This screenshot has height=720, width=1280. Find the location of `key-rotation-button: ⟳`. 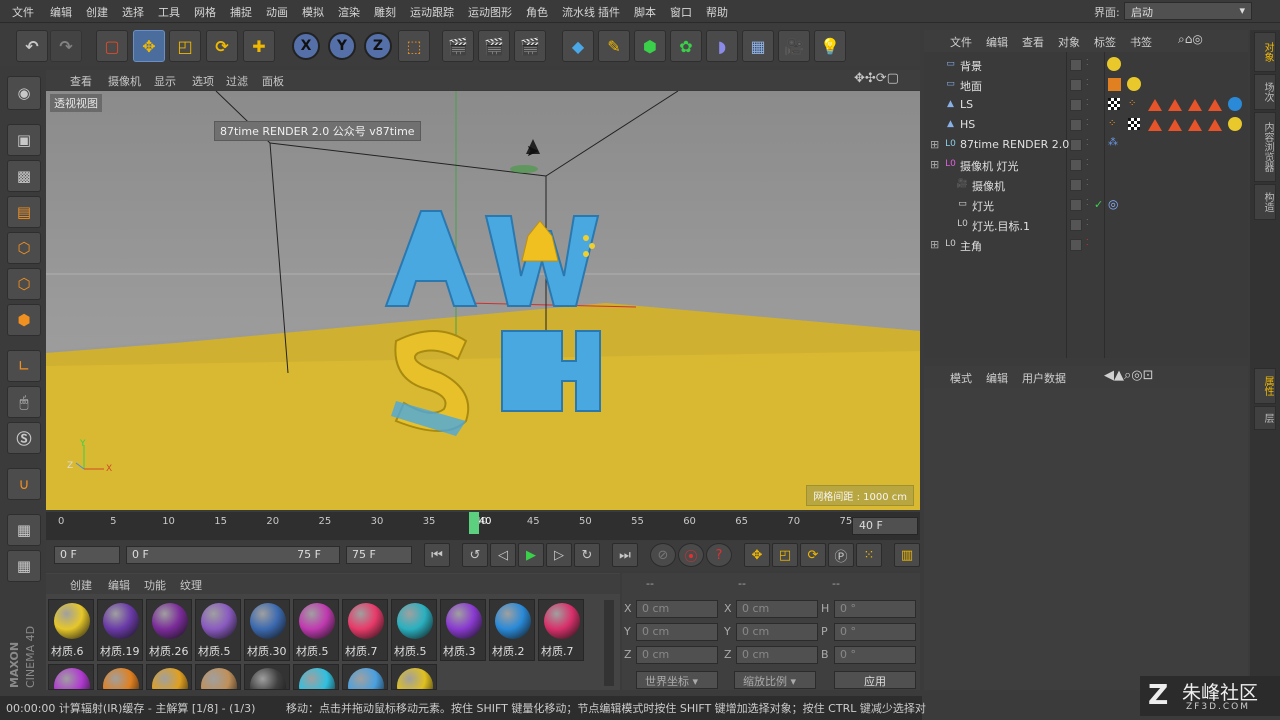

key-rotation-button: ⟳ is located at coordinates (813, 555).